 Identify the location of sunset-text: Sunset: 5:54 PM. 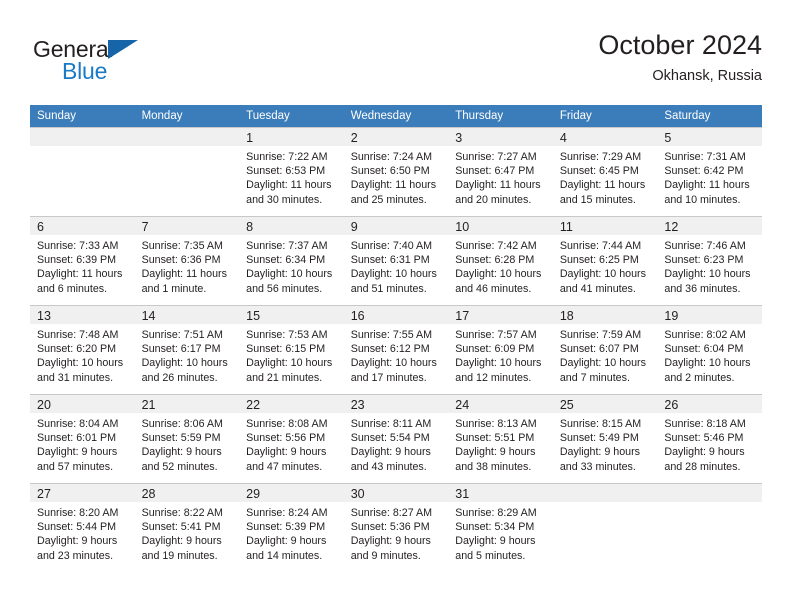
(390, 438).